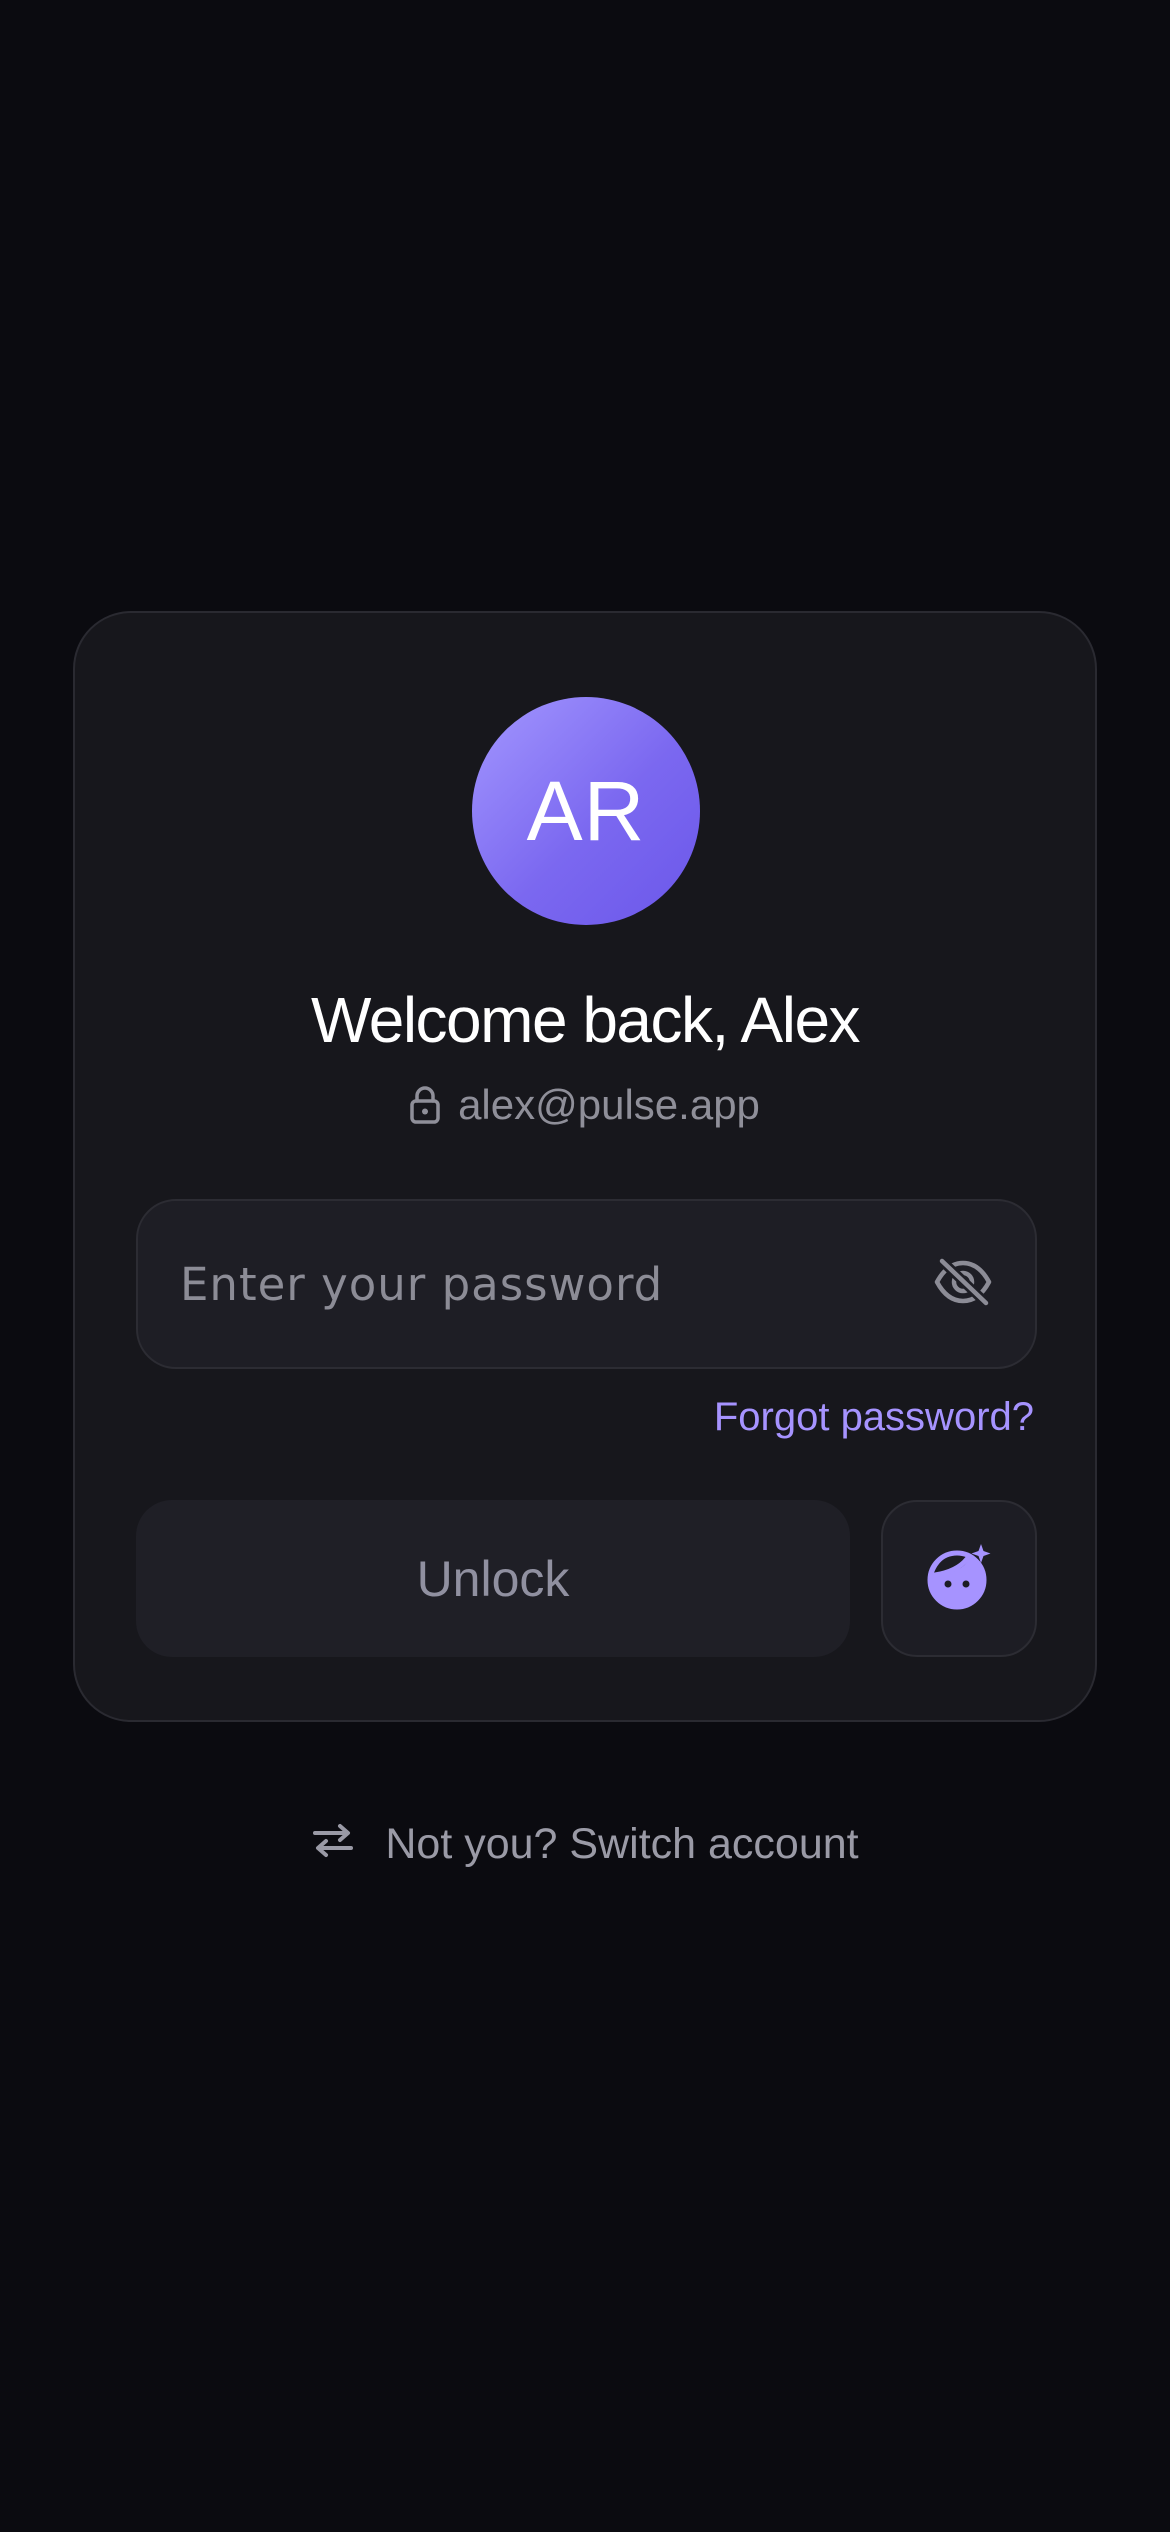 The image size is (1170, 2532). What do you see at coordinates (333, 1844) in the screenshot?
I see `swap-arrows-icon` at bounding box center [333, 1844].